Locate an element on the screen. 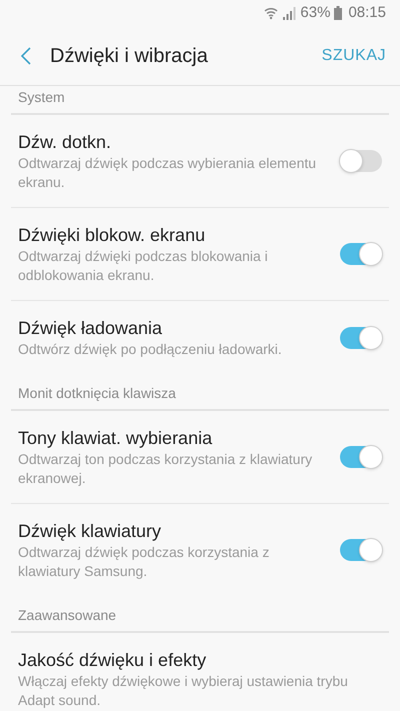  setting-title: Dźwięki blokow. ekranu is located at coordinates (112, 235).